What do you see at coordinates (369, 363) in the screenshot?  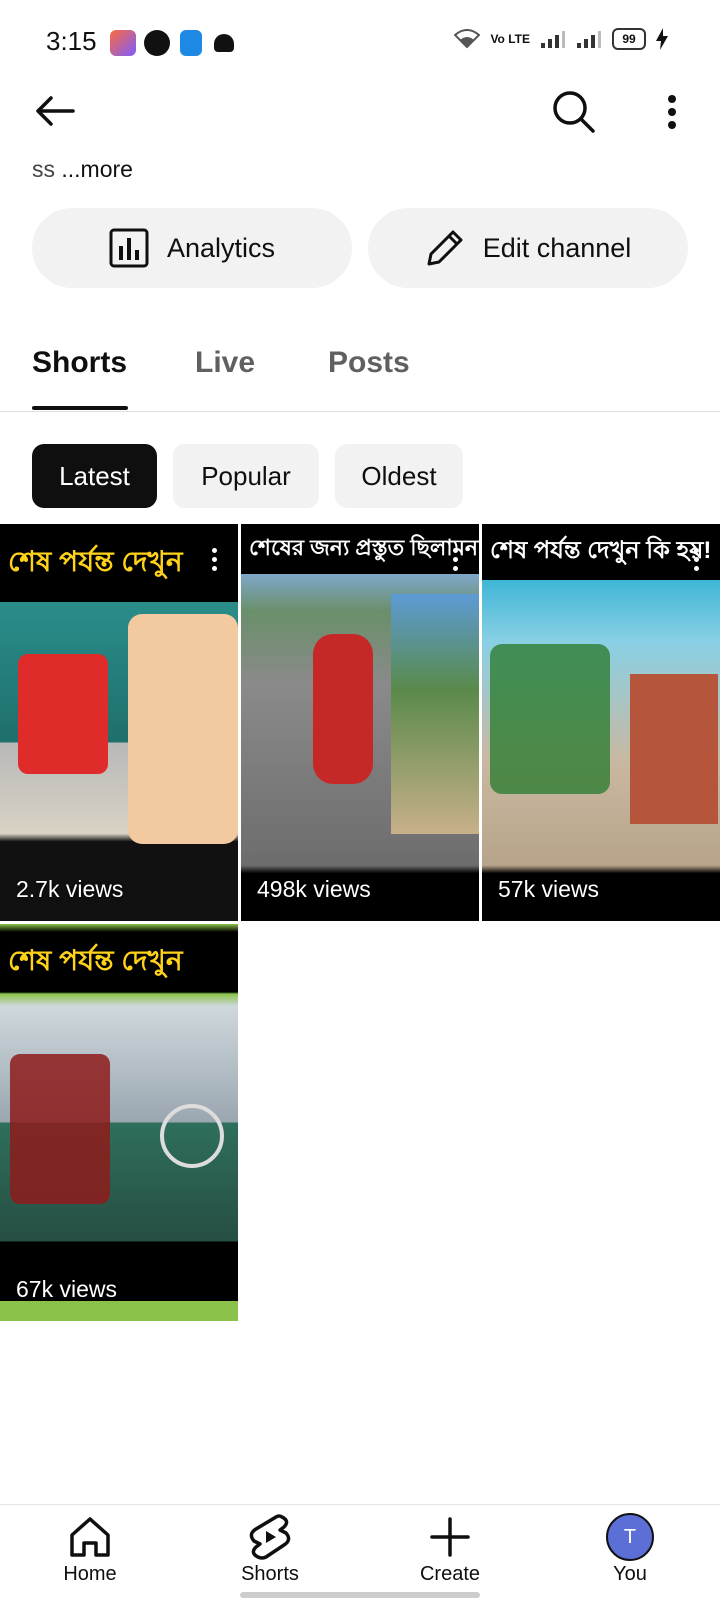 I see `tab-posts: Posts` at bounding box center [369, 363].